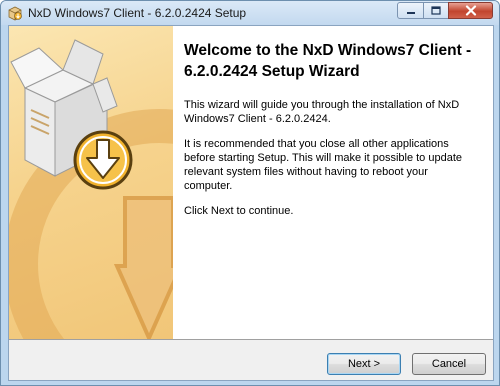 This screenshot has height=386, width=500. What do you see at coordinates (239, 211) in the screenshot?
I see `continue-instruction: Click Next to continue.` at bounding box center [239, 211].